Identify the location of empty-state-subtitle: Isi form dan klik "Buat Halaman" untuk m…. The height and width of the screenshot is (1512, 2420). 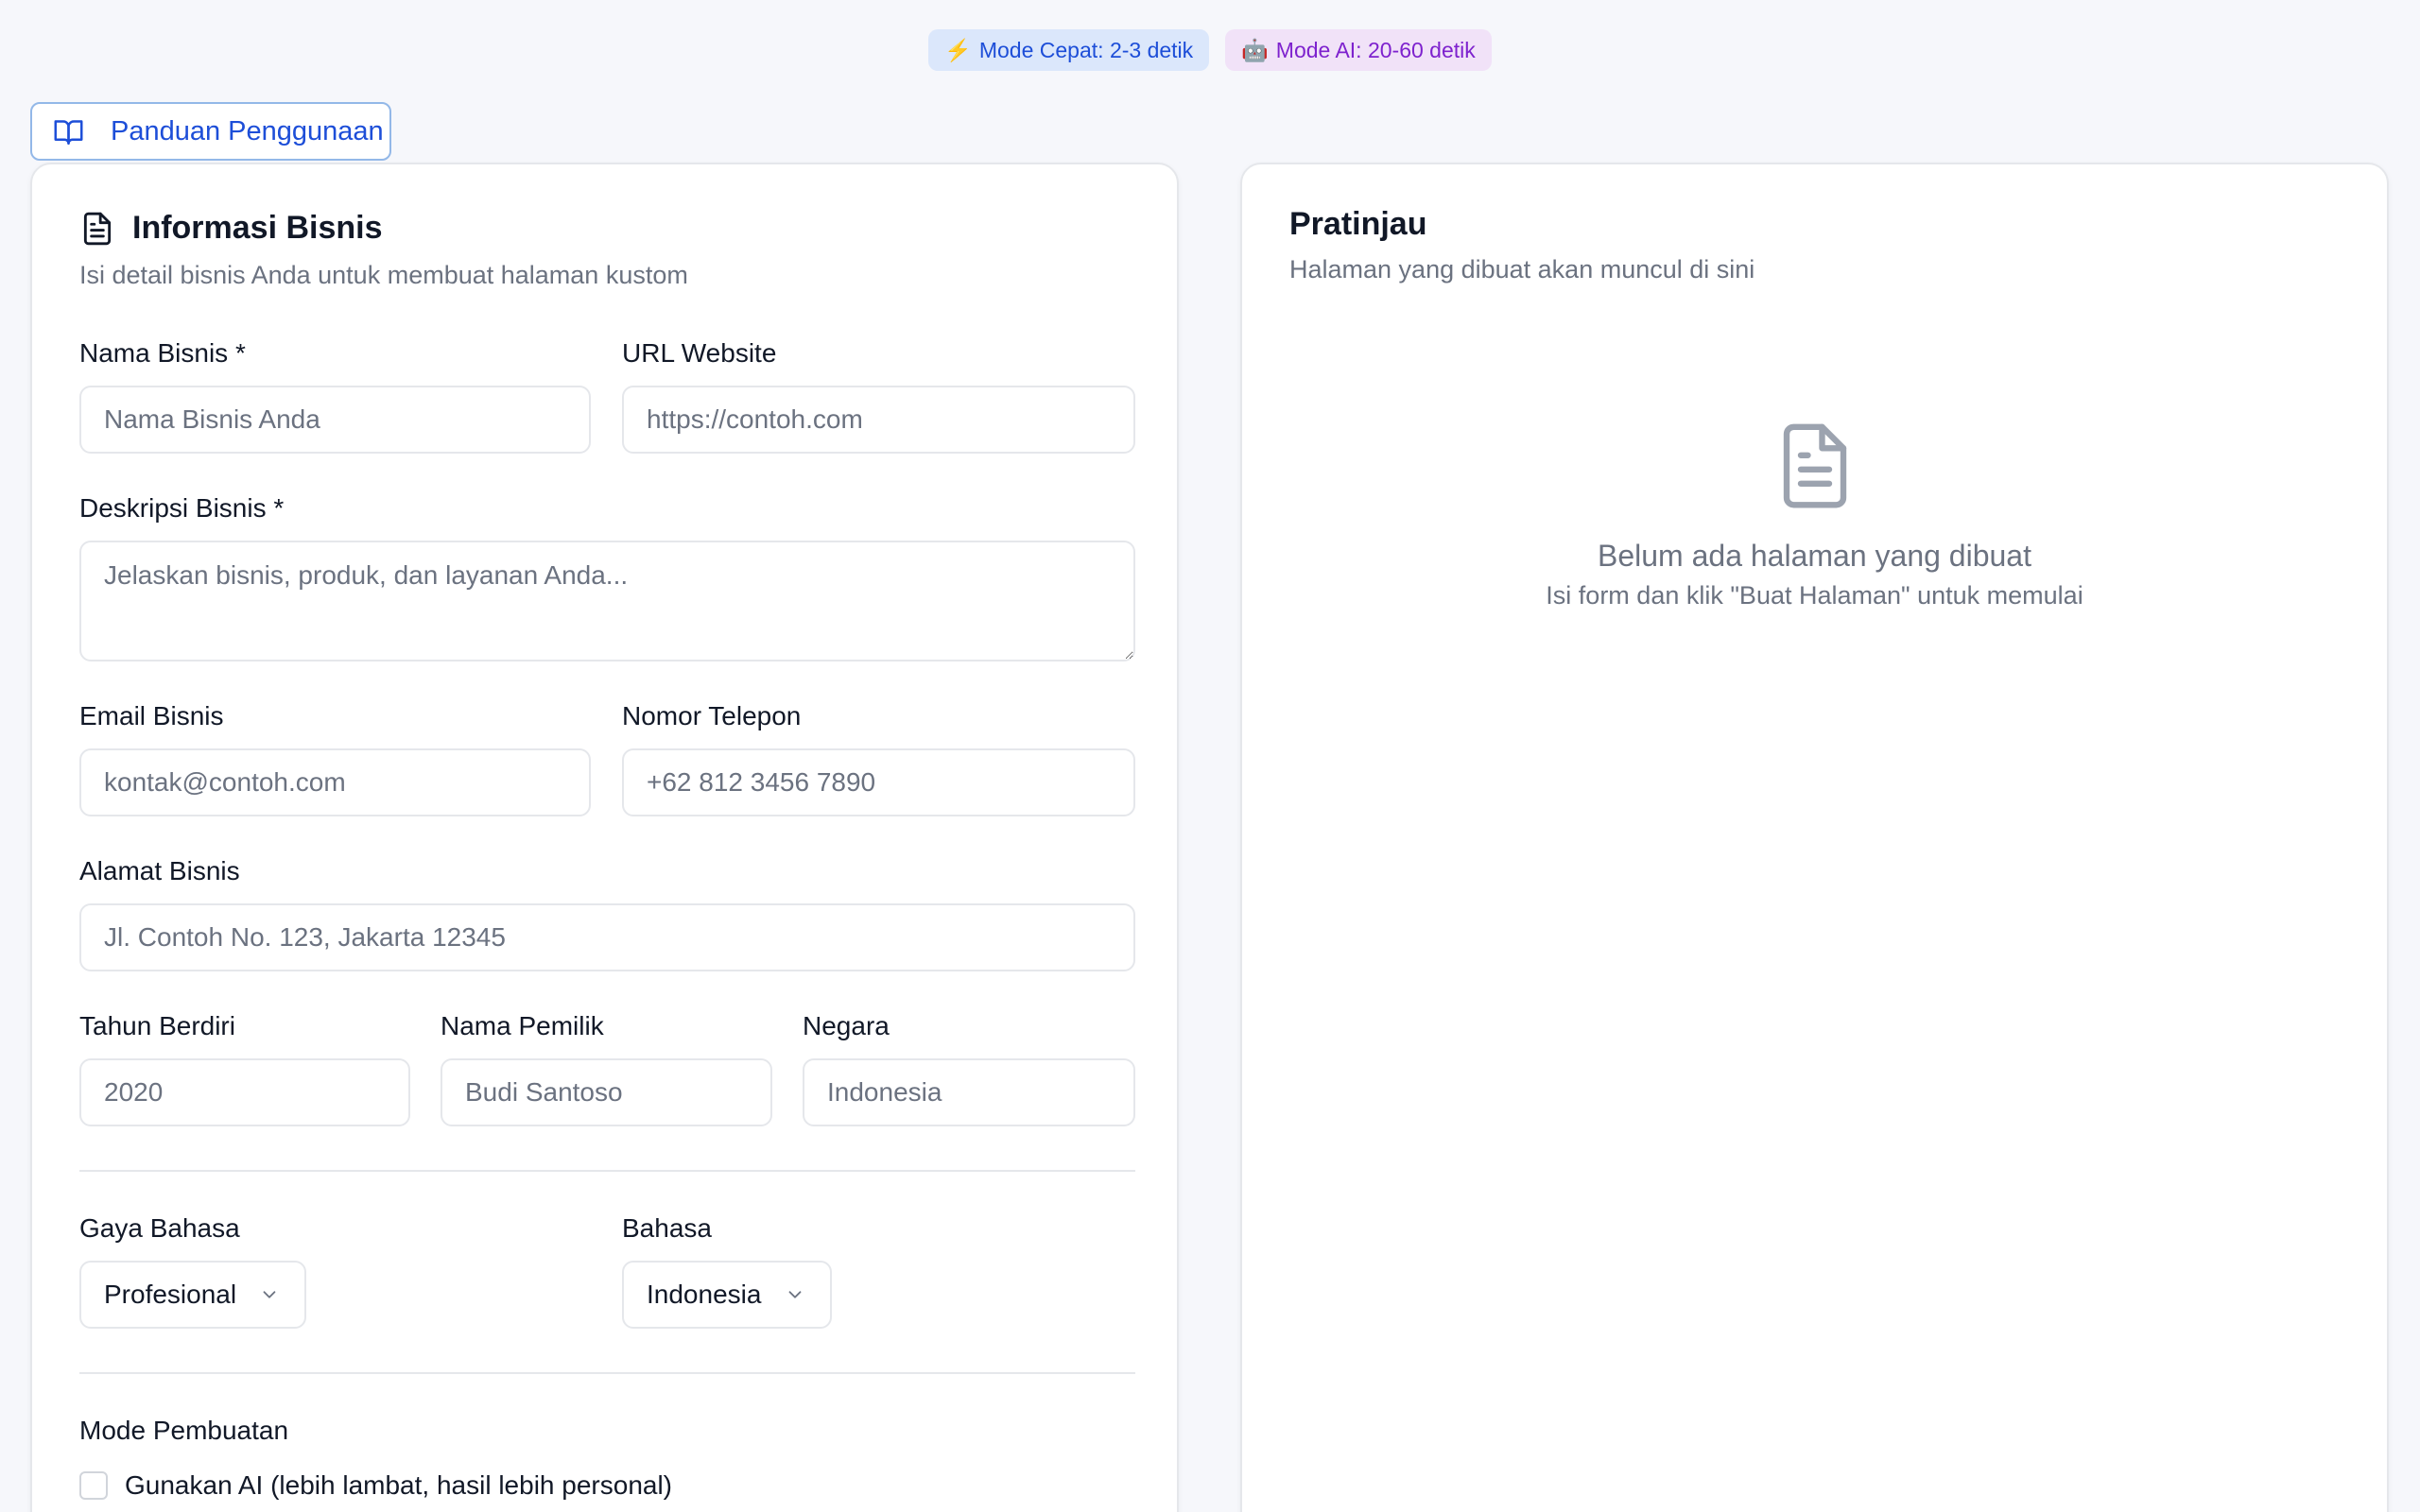
(1815, 595).